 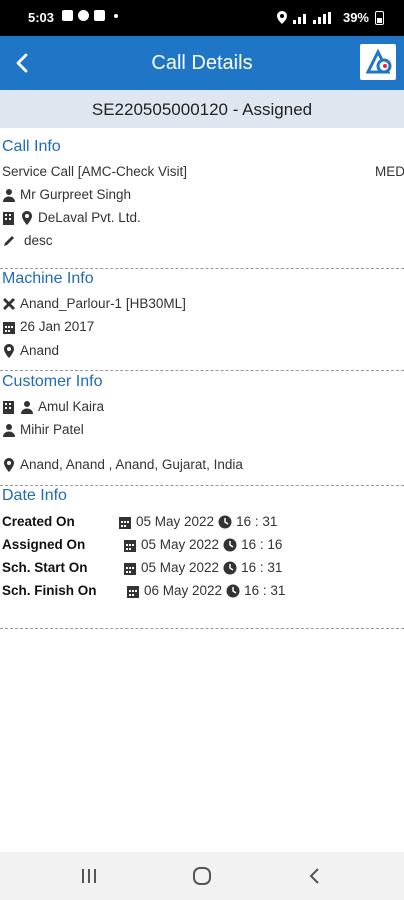 I want to click on address-row: Anand, Anand , Anand, Gujarat, India, so click(x=122, y=464).